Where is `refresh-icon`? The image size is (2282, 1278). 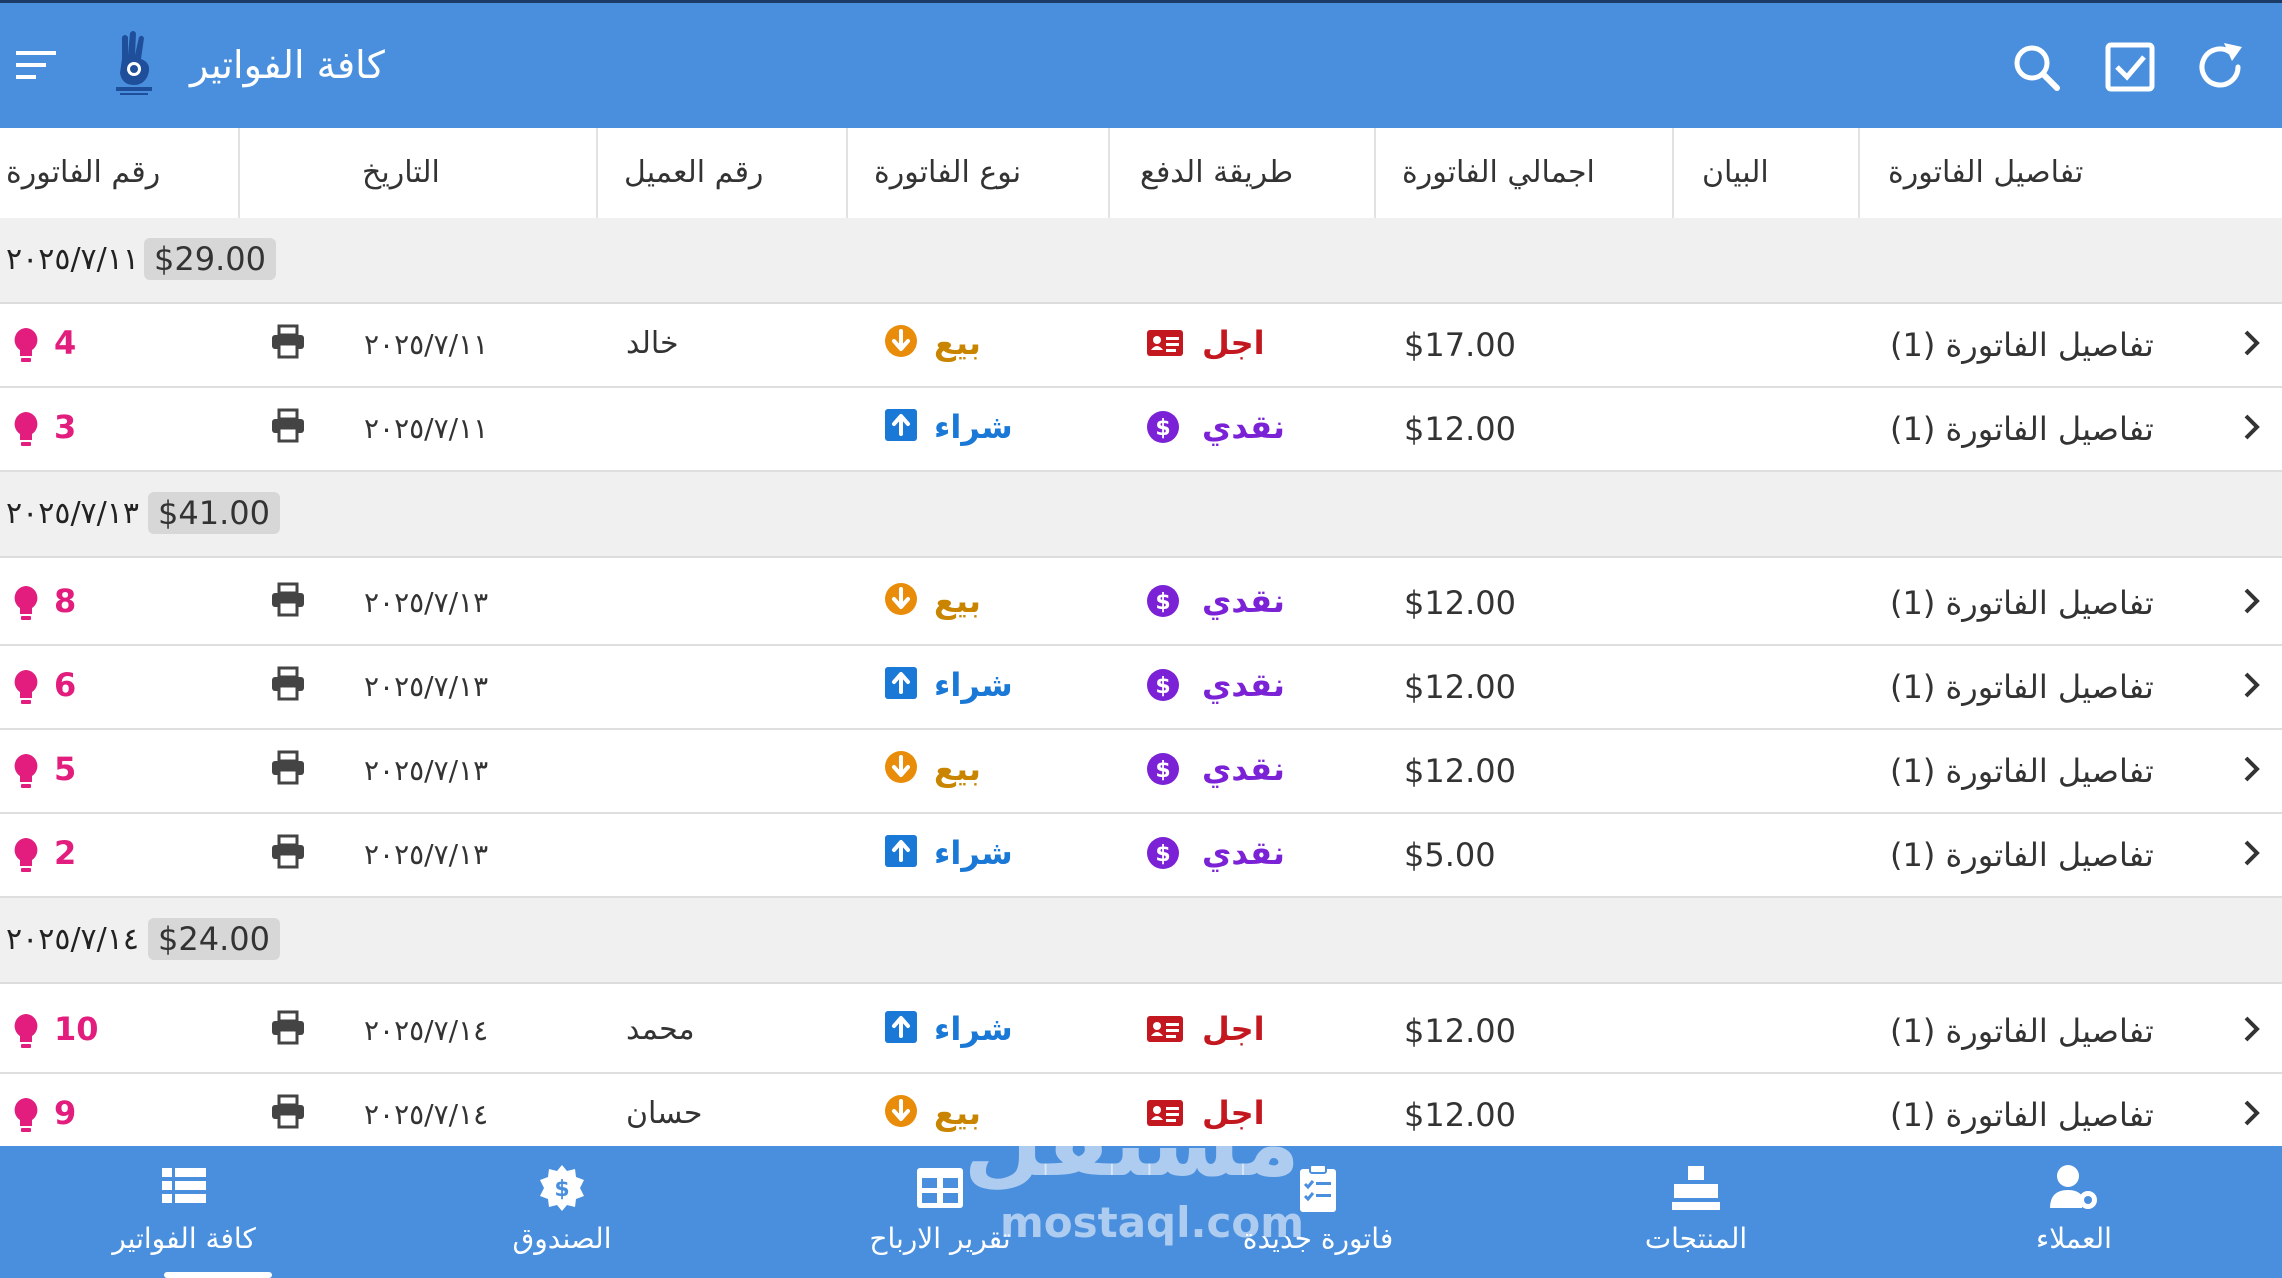 refresh-icon is located at coordinates (2220, 67).